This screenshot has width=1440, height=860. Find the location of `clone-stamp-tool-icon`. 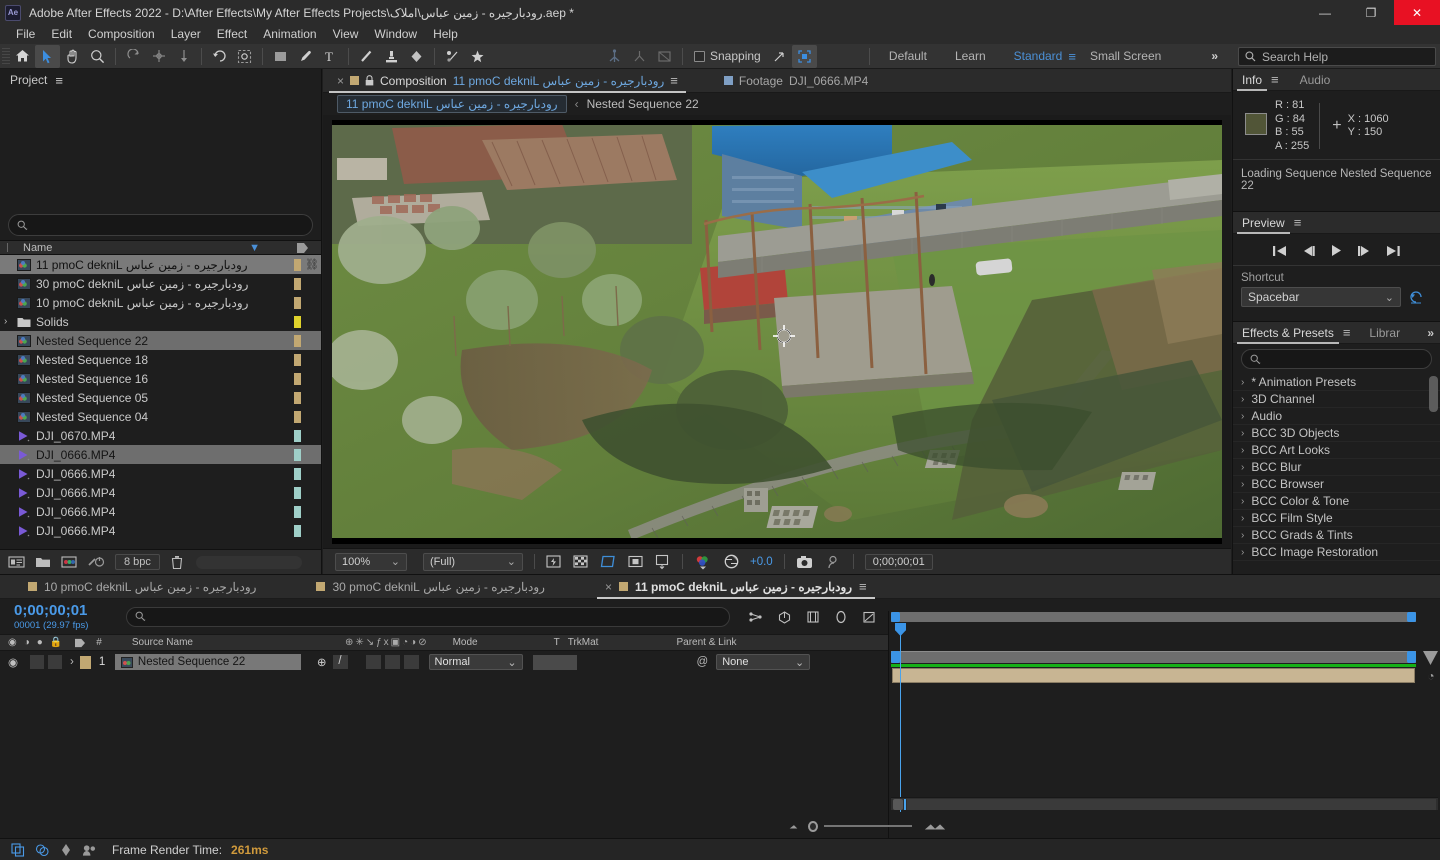

clone-stamp-tool-icon is located at coordinates (391, 56).